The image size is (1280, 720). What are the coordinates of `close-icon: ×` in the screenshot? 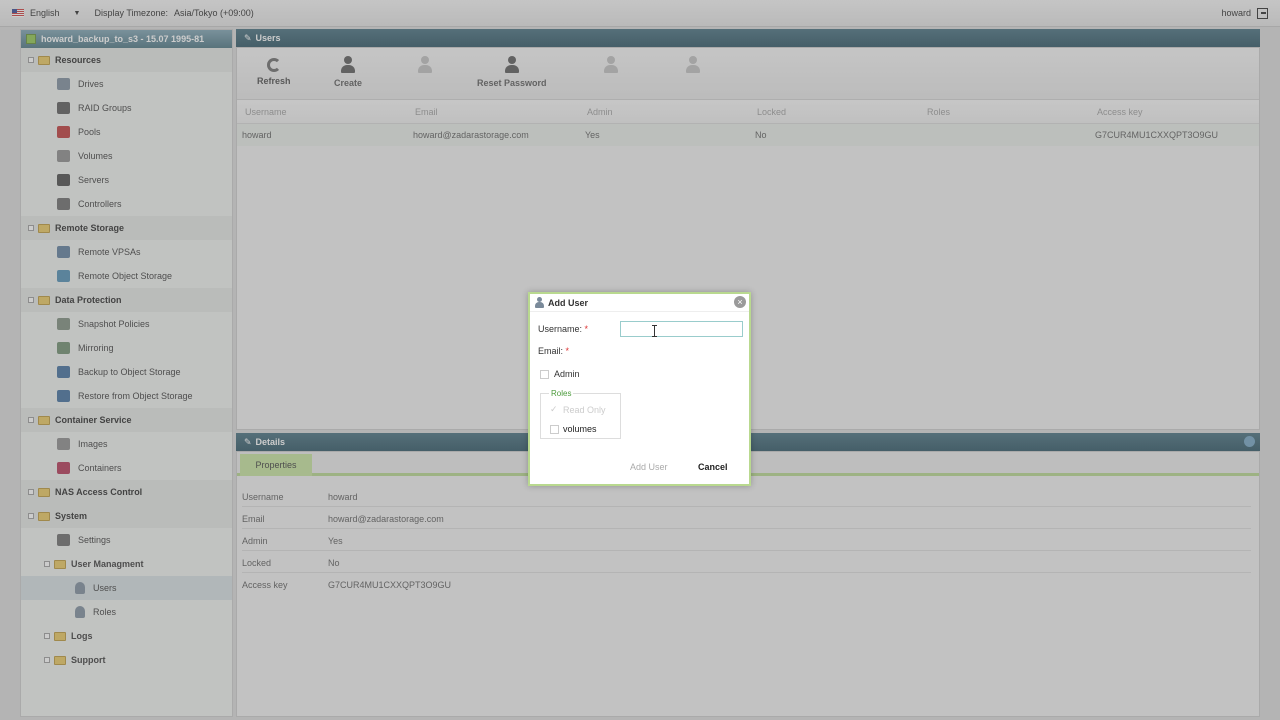 It's located at (740, 302).